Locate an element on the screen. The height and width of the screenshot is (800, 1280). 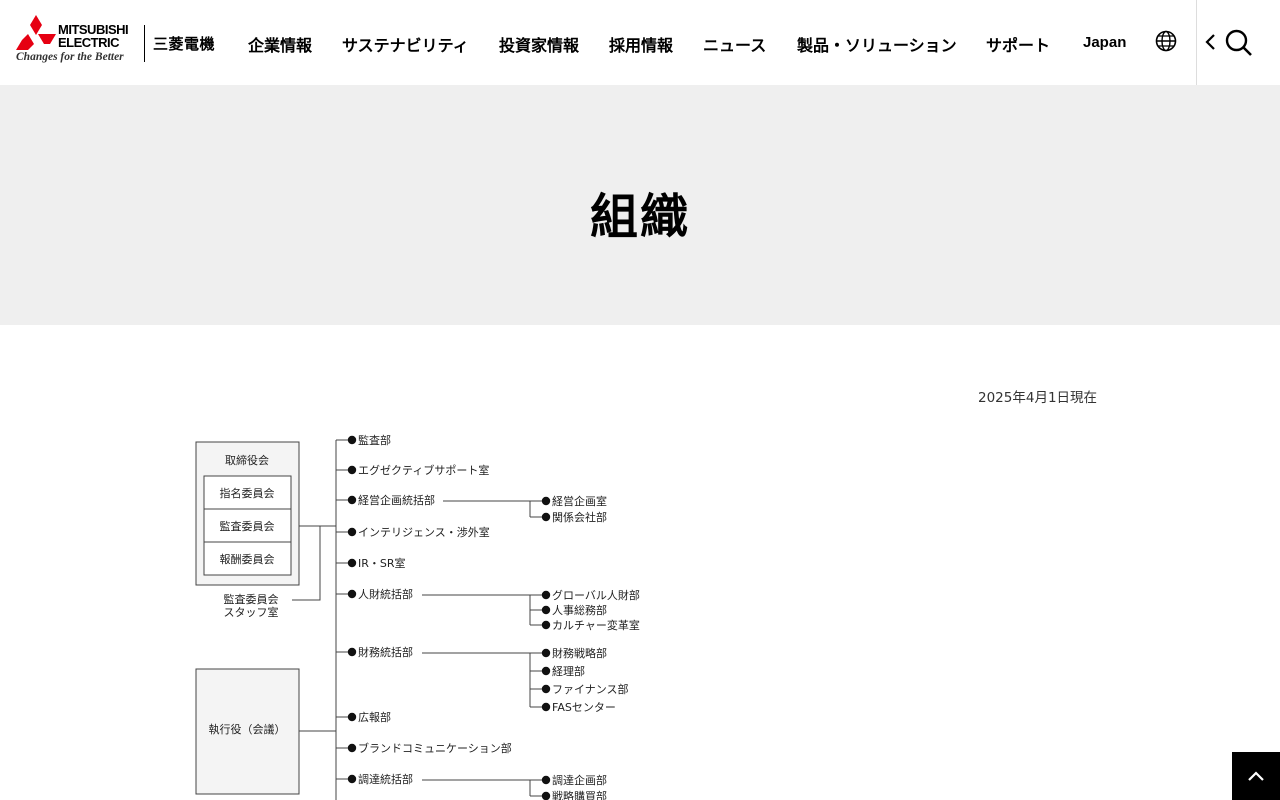
nav-item-region: Japan is located at coordinates (1104, 42).